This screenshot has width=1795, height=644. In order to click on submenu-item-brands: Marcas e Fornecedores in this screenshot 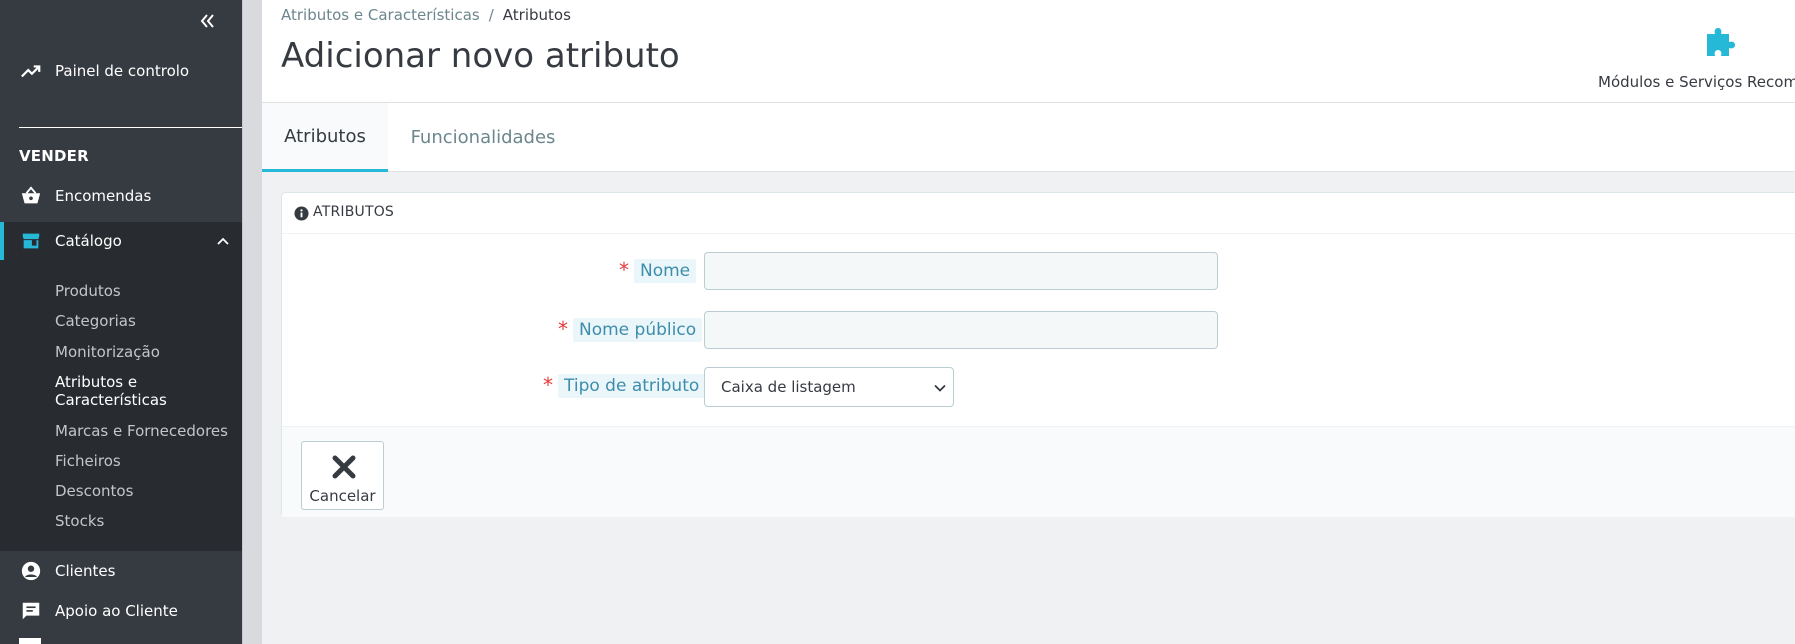, I will do `click(141, 431)`.